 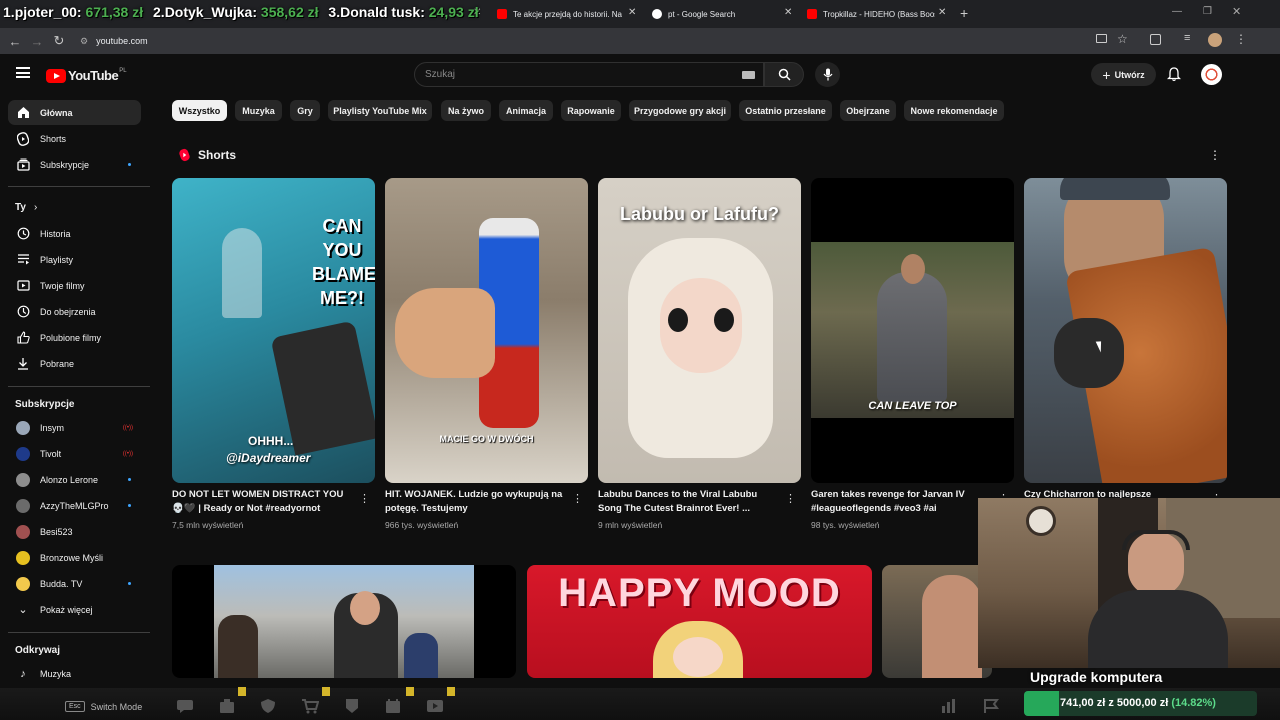 I want to click on sidebar-item-sub-bronzowe: Bronzowe Myśli, so click(x=74, y=557).